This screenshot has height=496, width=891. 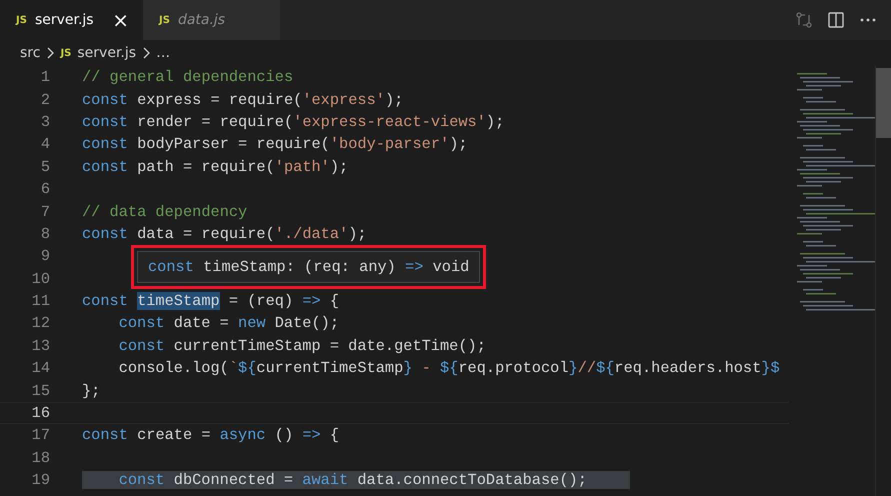 I want to click on line-number: 3, so click(x=45, y=121).